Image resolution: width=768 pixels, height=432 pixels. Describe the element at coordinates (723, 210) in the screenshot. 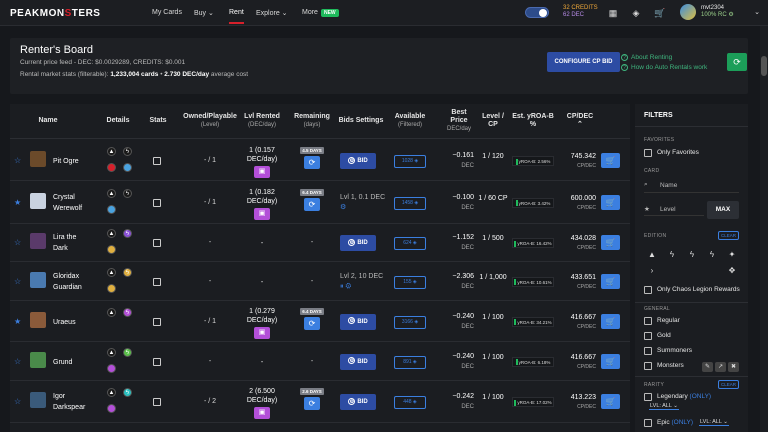

I see `max-level-button: MAX` at that location.